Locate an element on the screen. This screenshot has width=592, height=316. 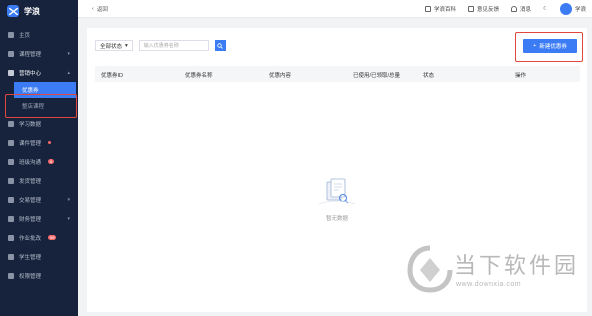
column-coupon-content: 优惠内容 is located at coordinates (280, 76).